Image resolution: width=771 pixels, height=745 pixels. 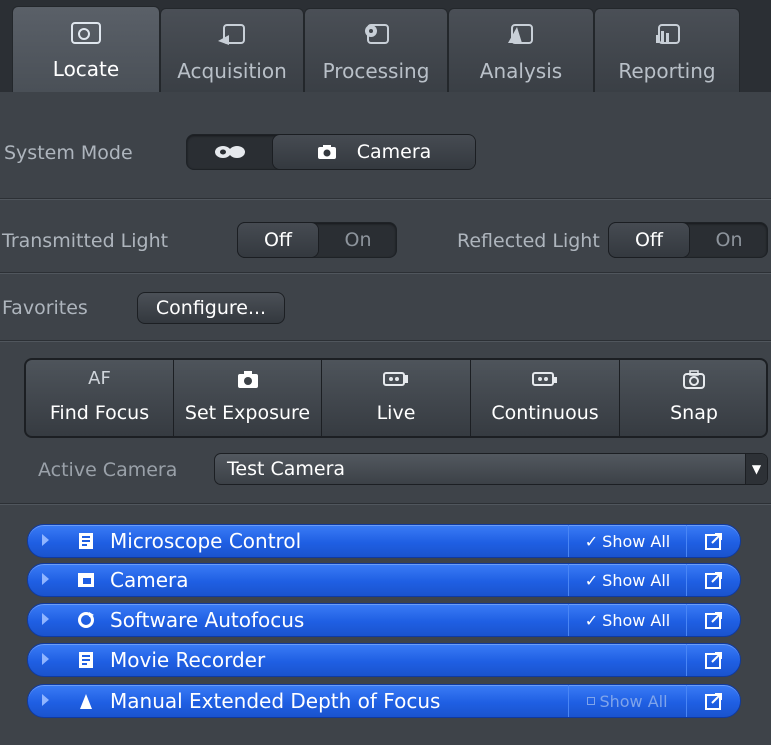 I want to click on acquisition-icon, so click(x=231, y=34).